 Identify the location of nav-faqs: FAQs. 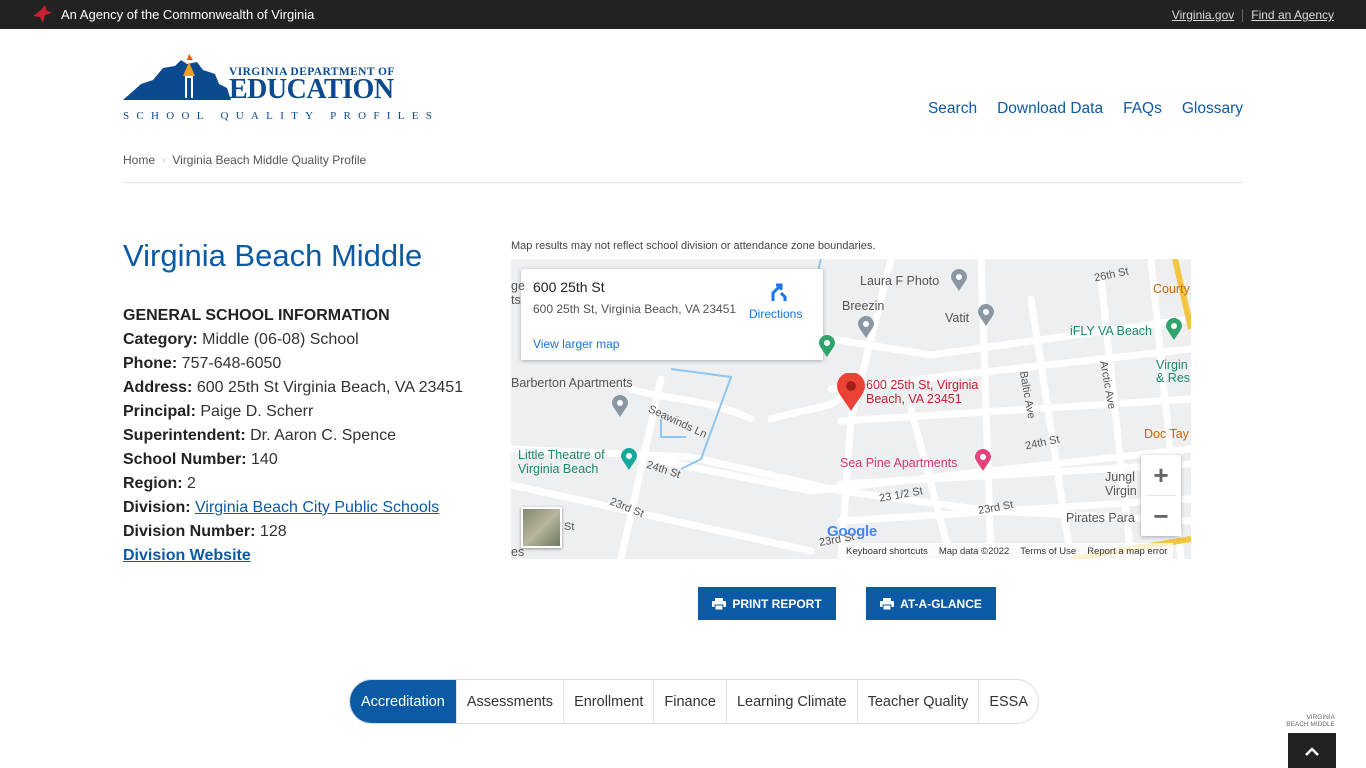
(1142, 109).